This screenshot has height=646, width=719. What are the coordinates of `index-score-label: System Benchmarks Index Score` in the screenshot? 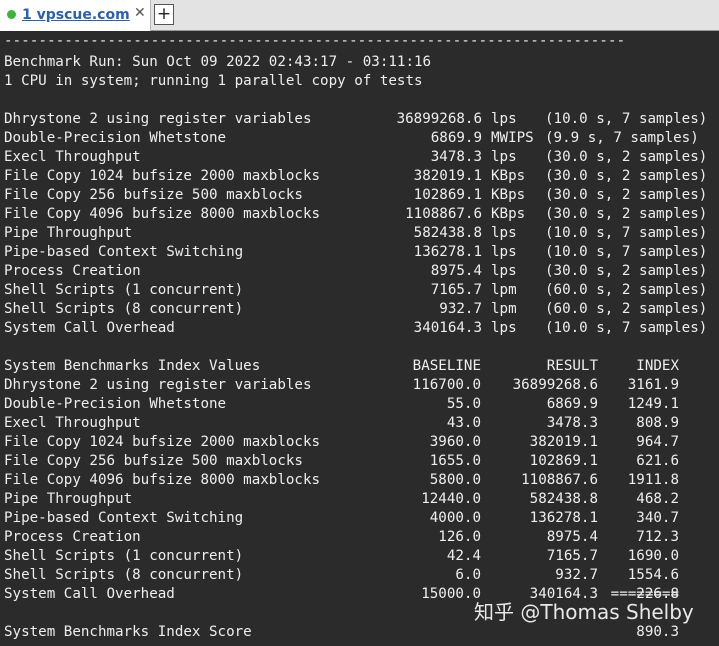 It's located at (128, 632).